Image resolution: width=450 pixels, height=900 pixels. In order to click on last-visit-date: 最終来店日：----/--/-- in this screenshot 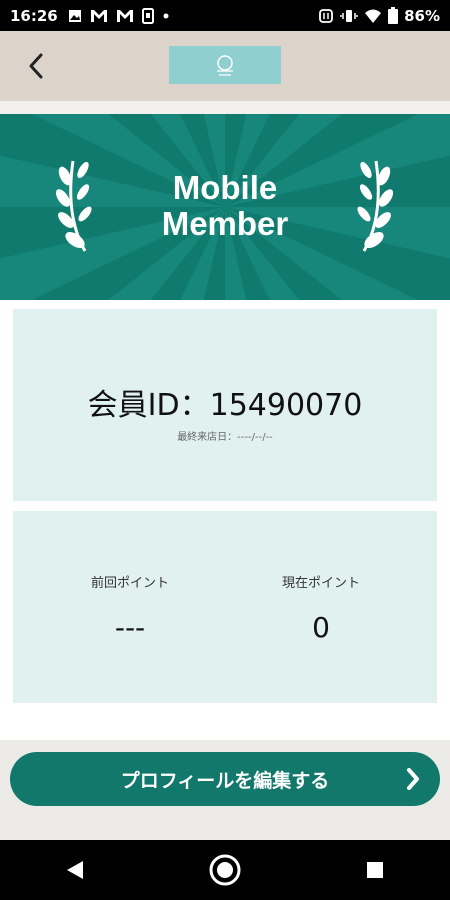, I will do `click(225, 437)`.